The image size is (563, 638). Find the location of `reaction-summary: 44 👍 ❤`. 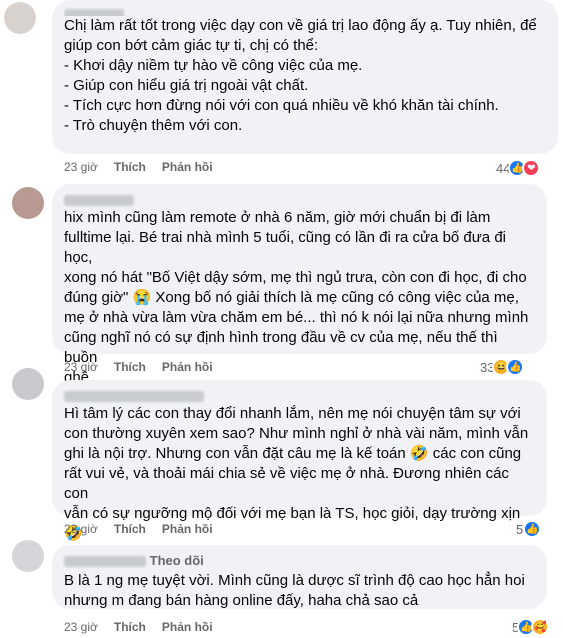

reaction-summary: 44 👍 ❤ is located at coordinates (518, 168).